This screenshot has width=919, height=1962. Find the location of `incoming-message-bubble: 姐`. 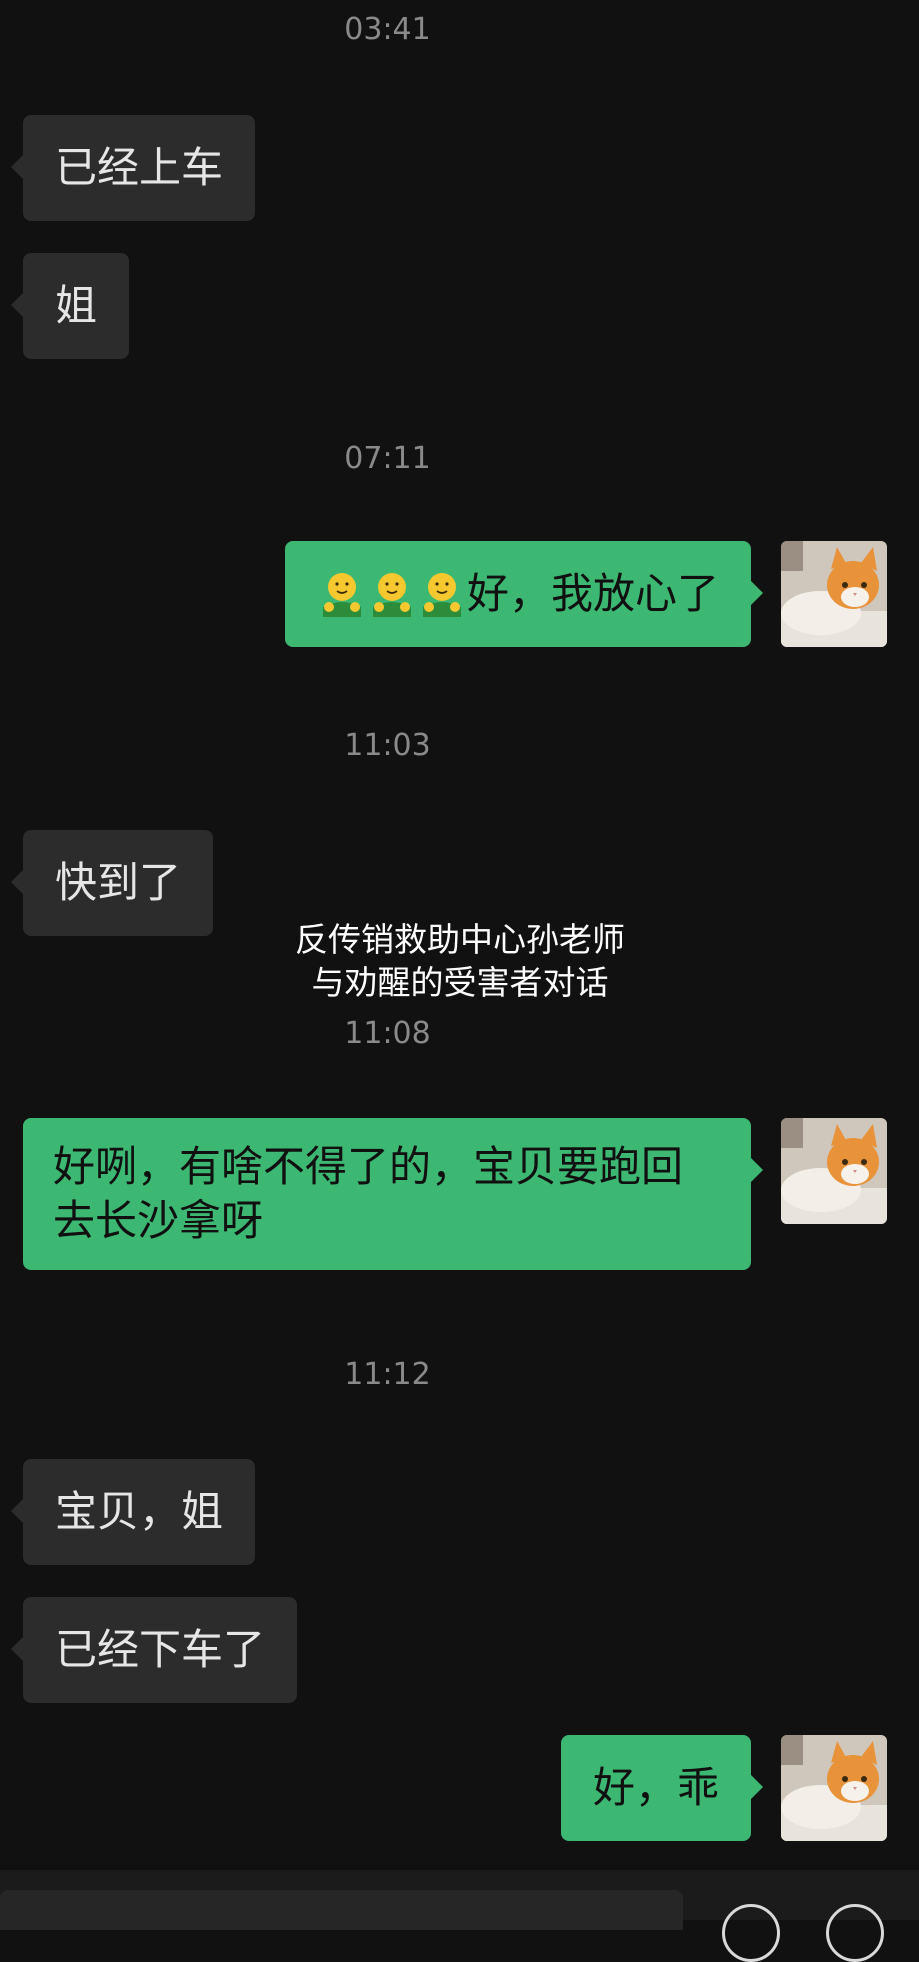

incoming-message-bubble: 姐 is located at coordinates (70, 306).